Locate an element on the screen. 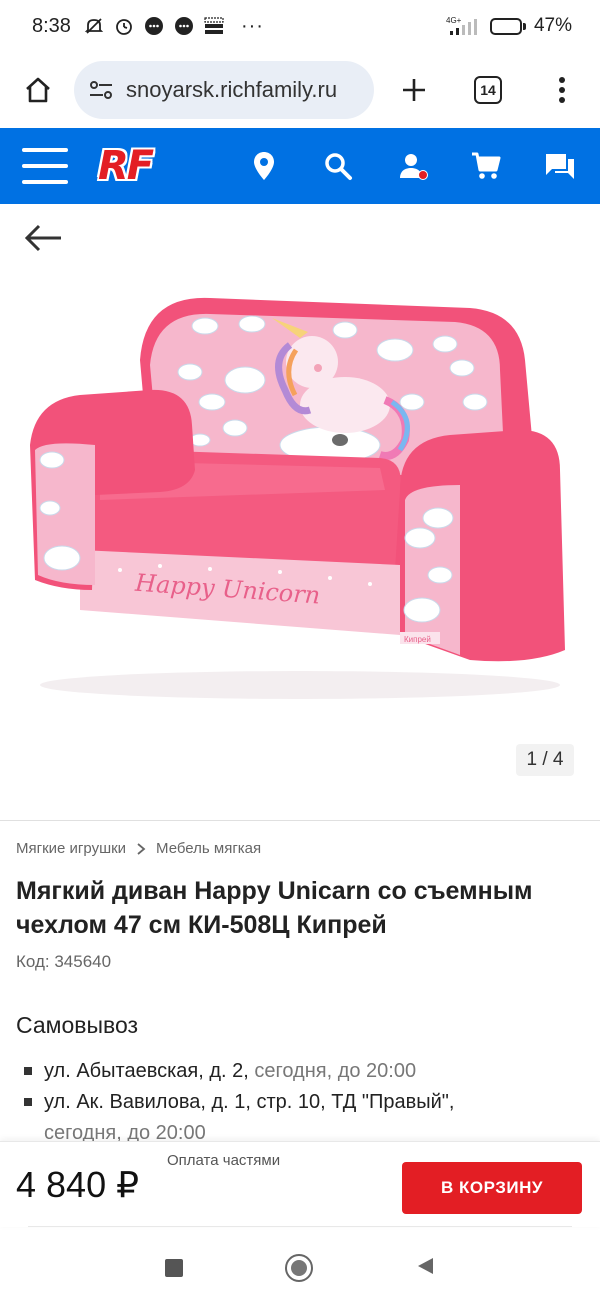 The width and height of the screenshot is (600, 1299). plus-icon is located at coordinates (414, 90).